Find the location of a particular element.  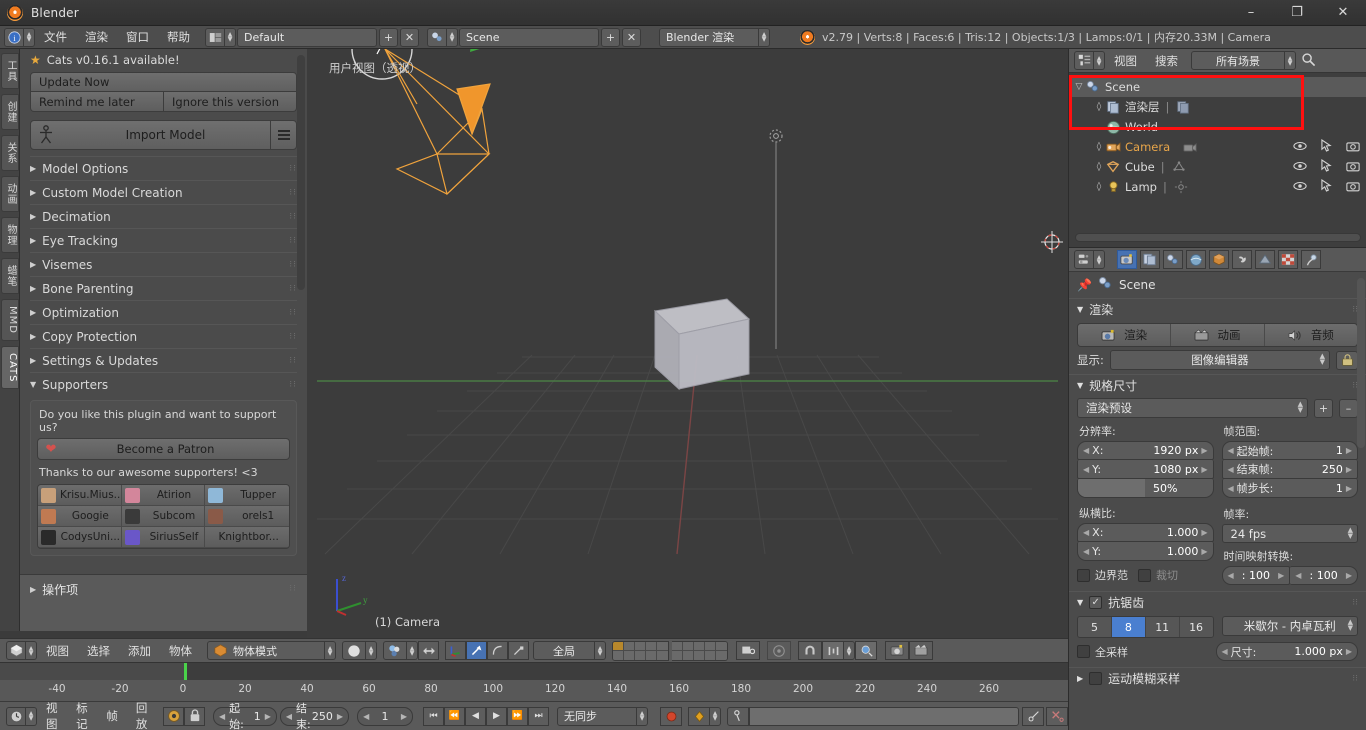

frame-end-field: ◀ 结束: 250 ▶ is located at coordinates (314, 716).